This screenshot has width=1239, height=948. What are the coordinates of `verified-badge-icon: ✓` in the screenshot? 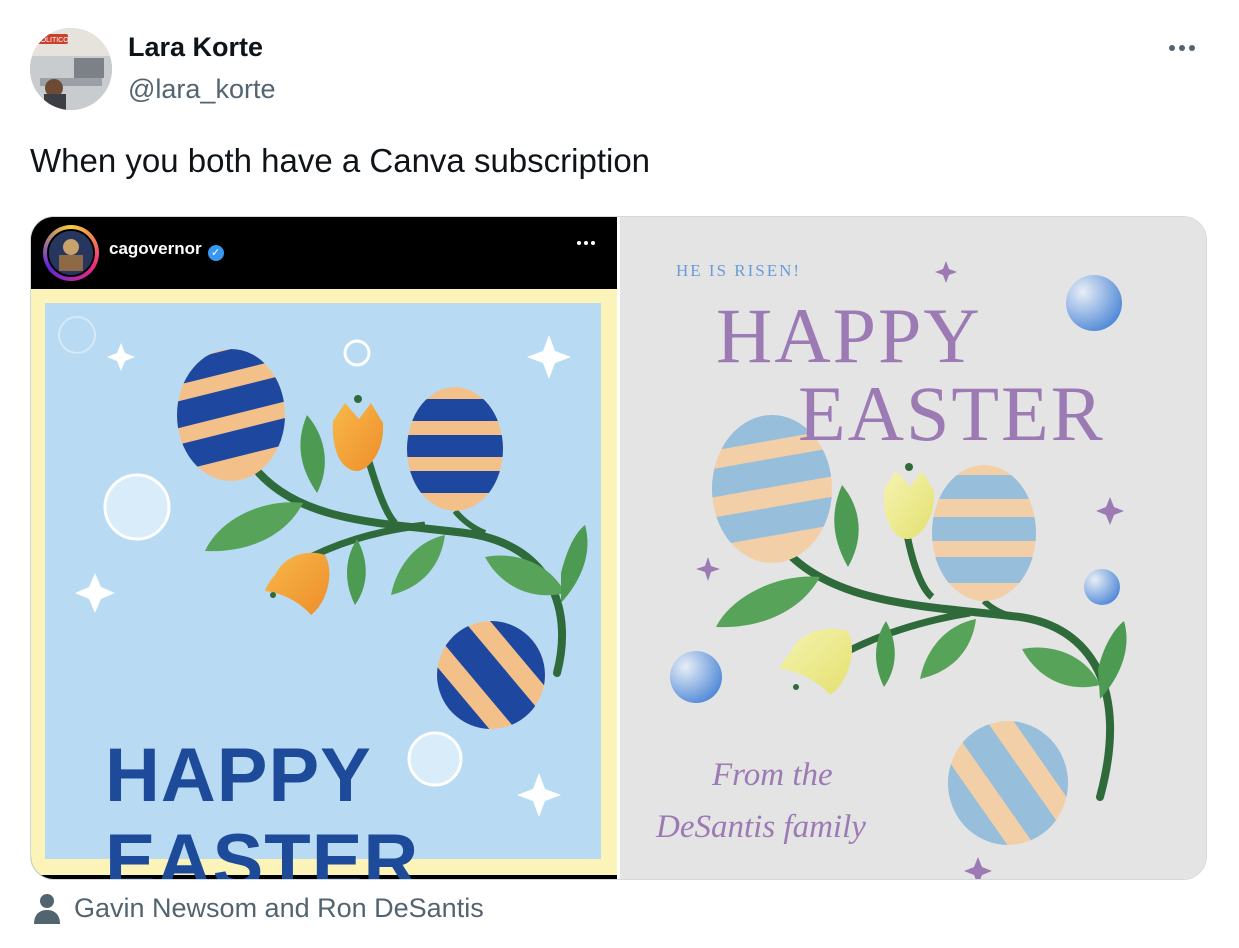 It's located at (215, 253).